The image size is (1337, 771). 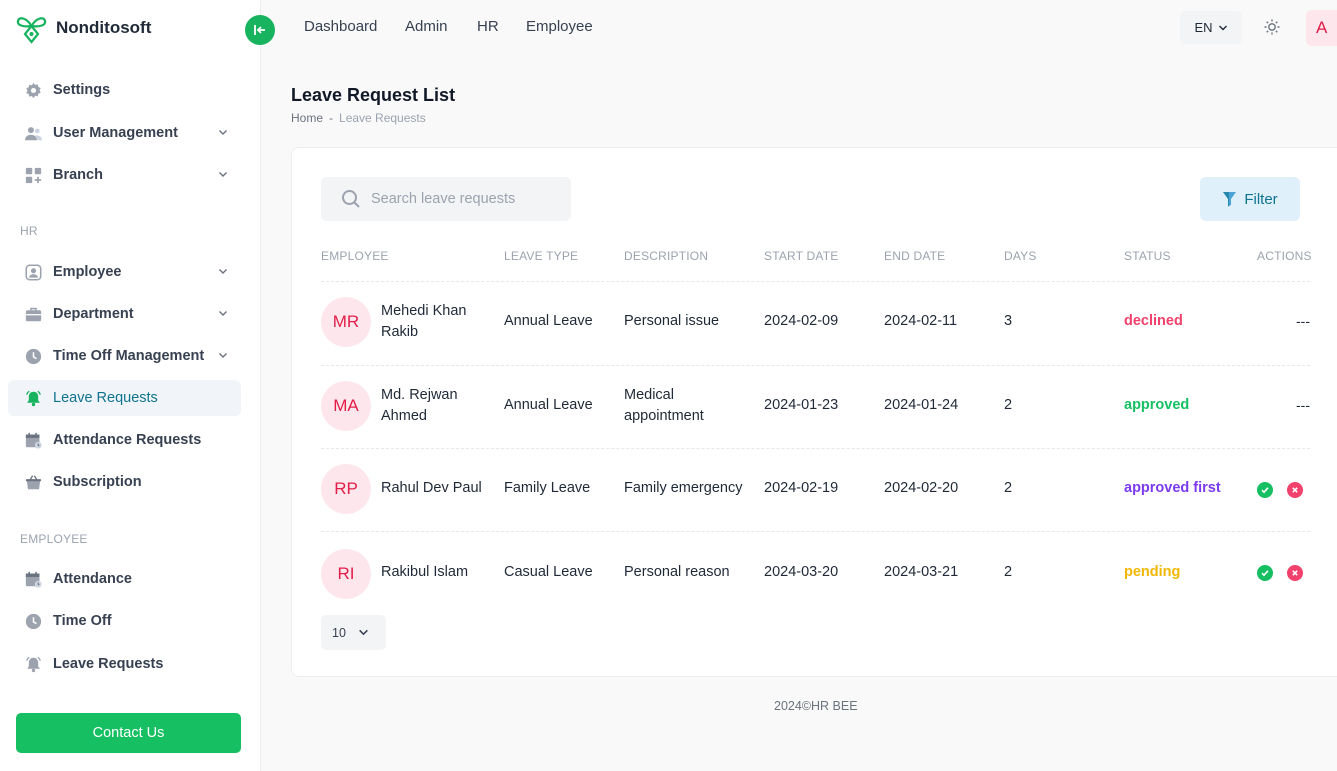 What do you see at coordinates (351, 199) in the screenshot?
I see `search-icon` at bounding box center [351, 199].